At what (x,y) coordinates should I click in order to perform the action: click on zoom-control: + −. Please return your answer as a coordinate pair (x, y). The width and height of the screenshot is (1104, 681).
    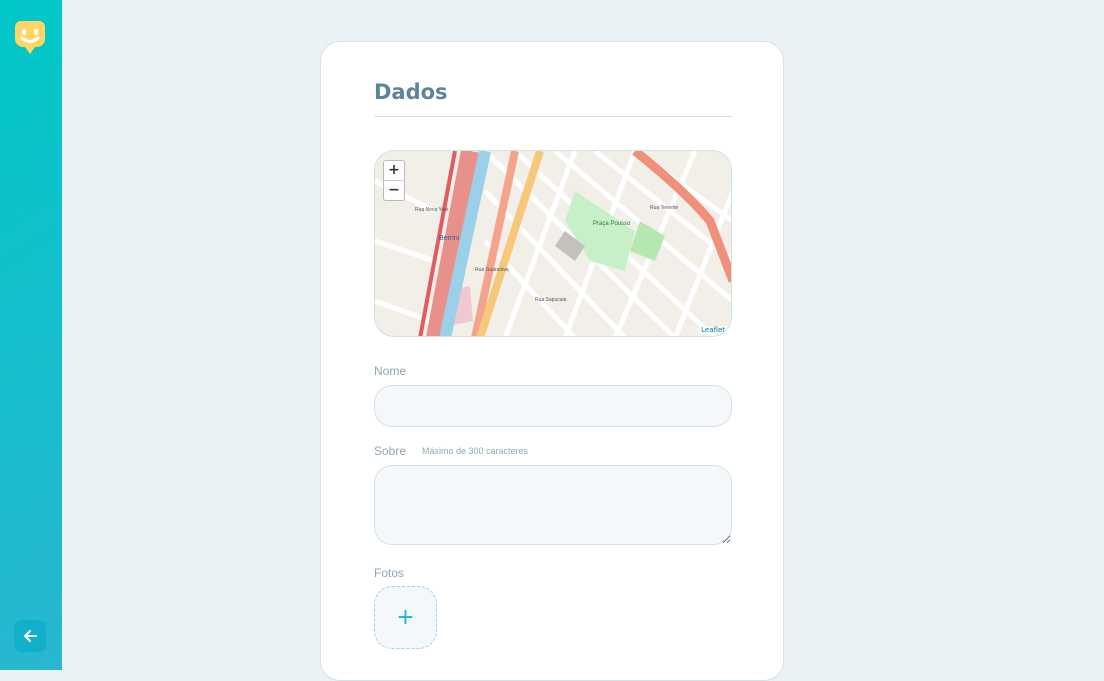
    Looking at the image, I should click on (394, 180).